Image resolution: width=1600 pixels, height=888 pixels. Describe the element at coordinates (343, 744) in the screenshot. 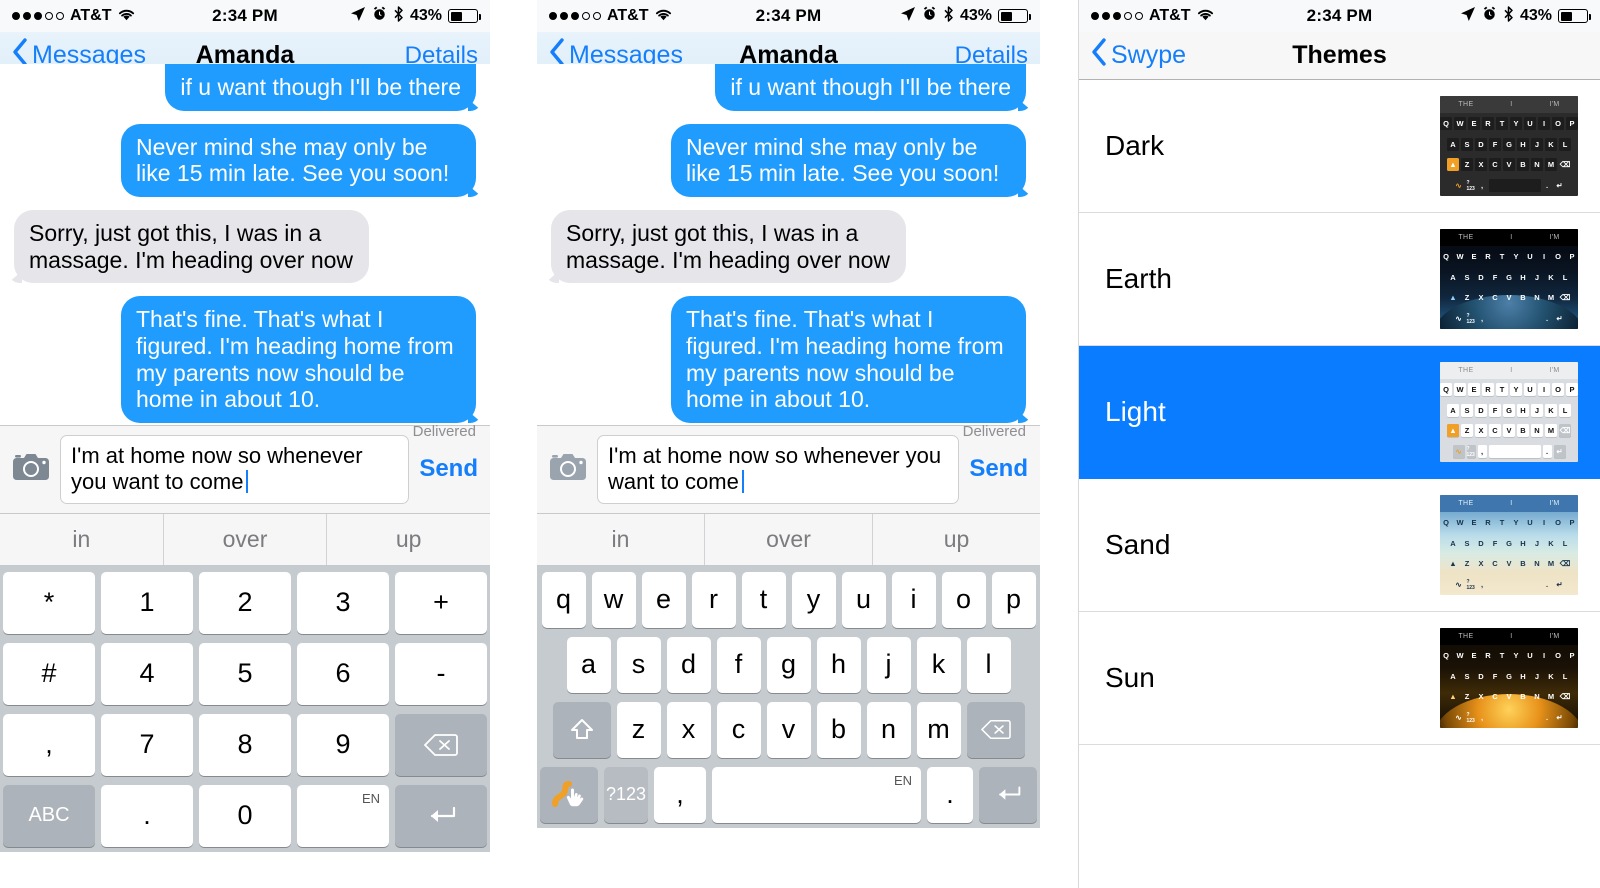

I see `key-9: 9` at that location.